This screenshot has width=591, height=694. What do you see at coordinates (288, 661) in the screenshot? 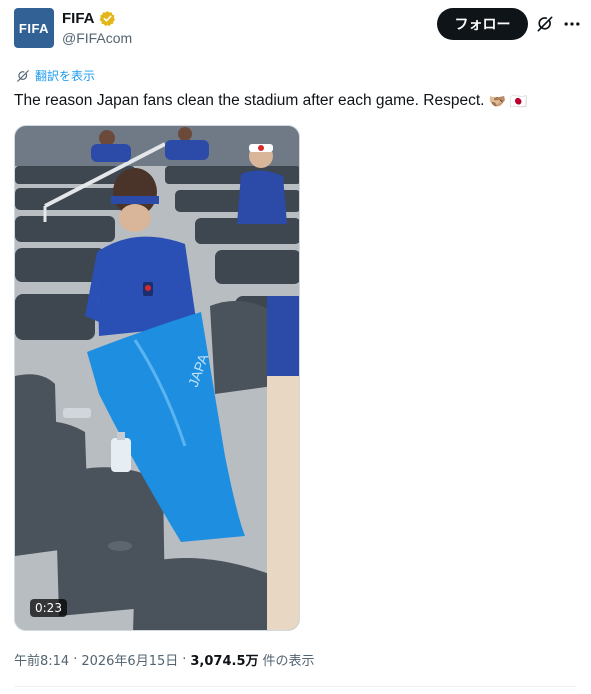
I see `views-label: 件の表示` at bounding box center [288, 661].